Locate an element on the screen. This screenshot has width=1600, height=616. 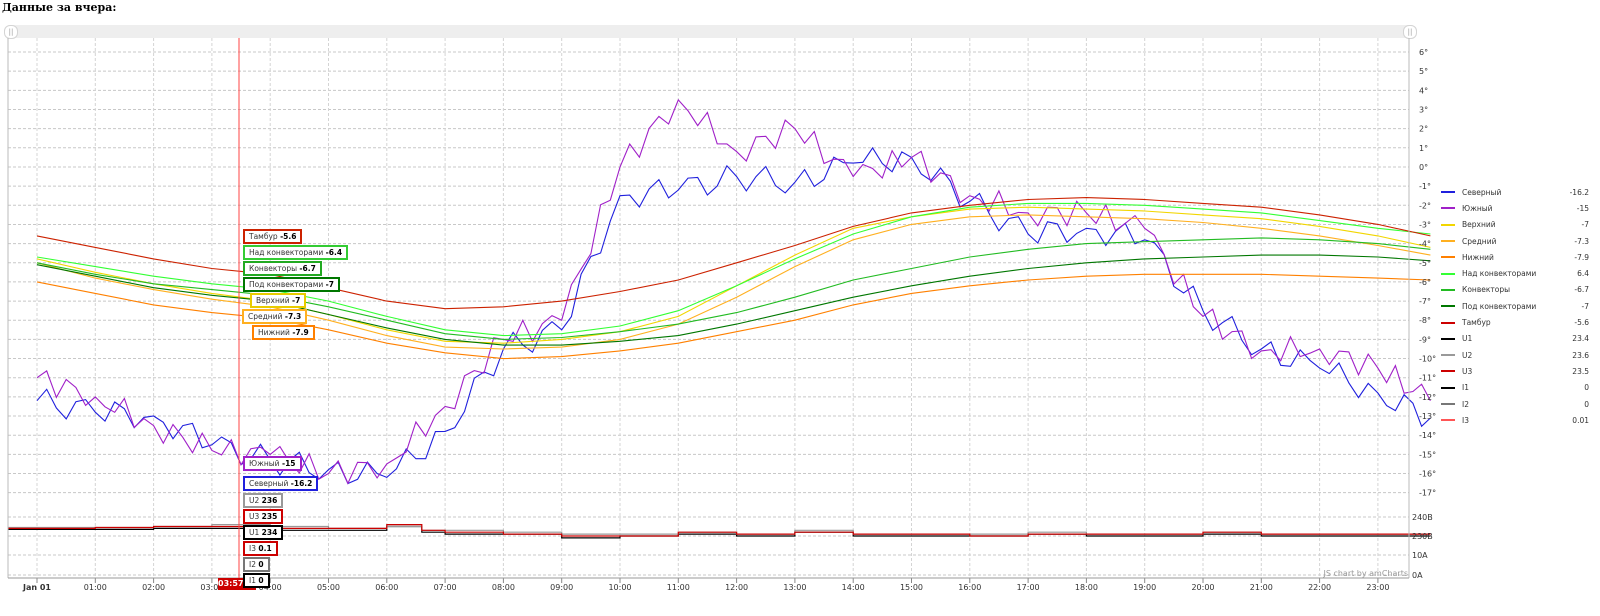
legend-item: Нижний -7.9 is located at coordinates (1515, 257).